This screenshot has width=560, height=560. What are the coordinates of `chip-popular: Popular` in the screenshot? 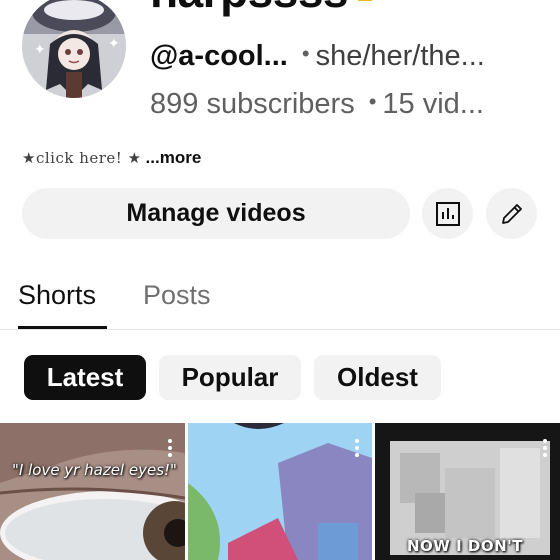 It's located at (230, 377).